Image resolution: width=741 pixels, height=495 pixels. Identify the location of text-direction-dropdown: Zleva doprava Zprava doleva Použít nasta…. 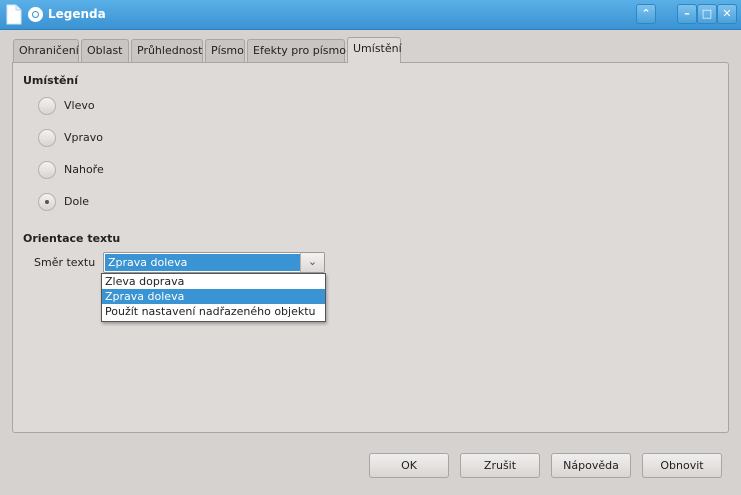
(213, 297).